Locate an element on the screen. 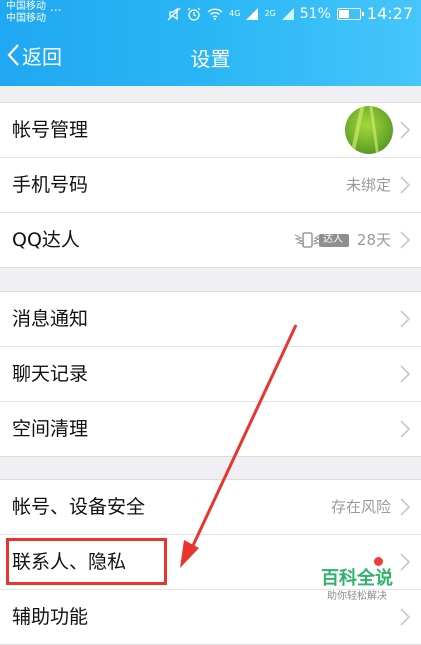 This screenshot has width=421, height=645. watermark-main: 百科全说 is located at coordinates (357, 578).